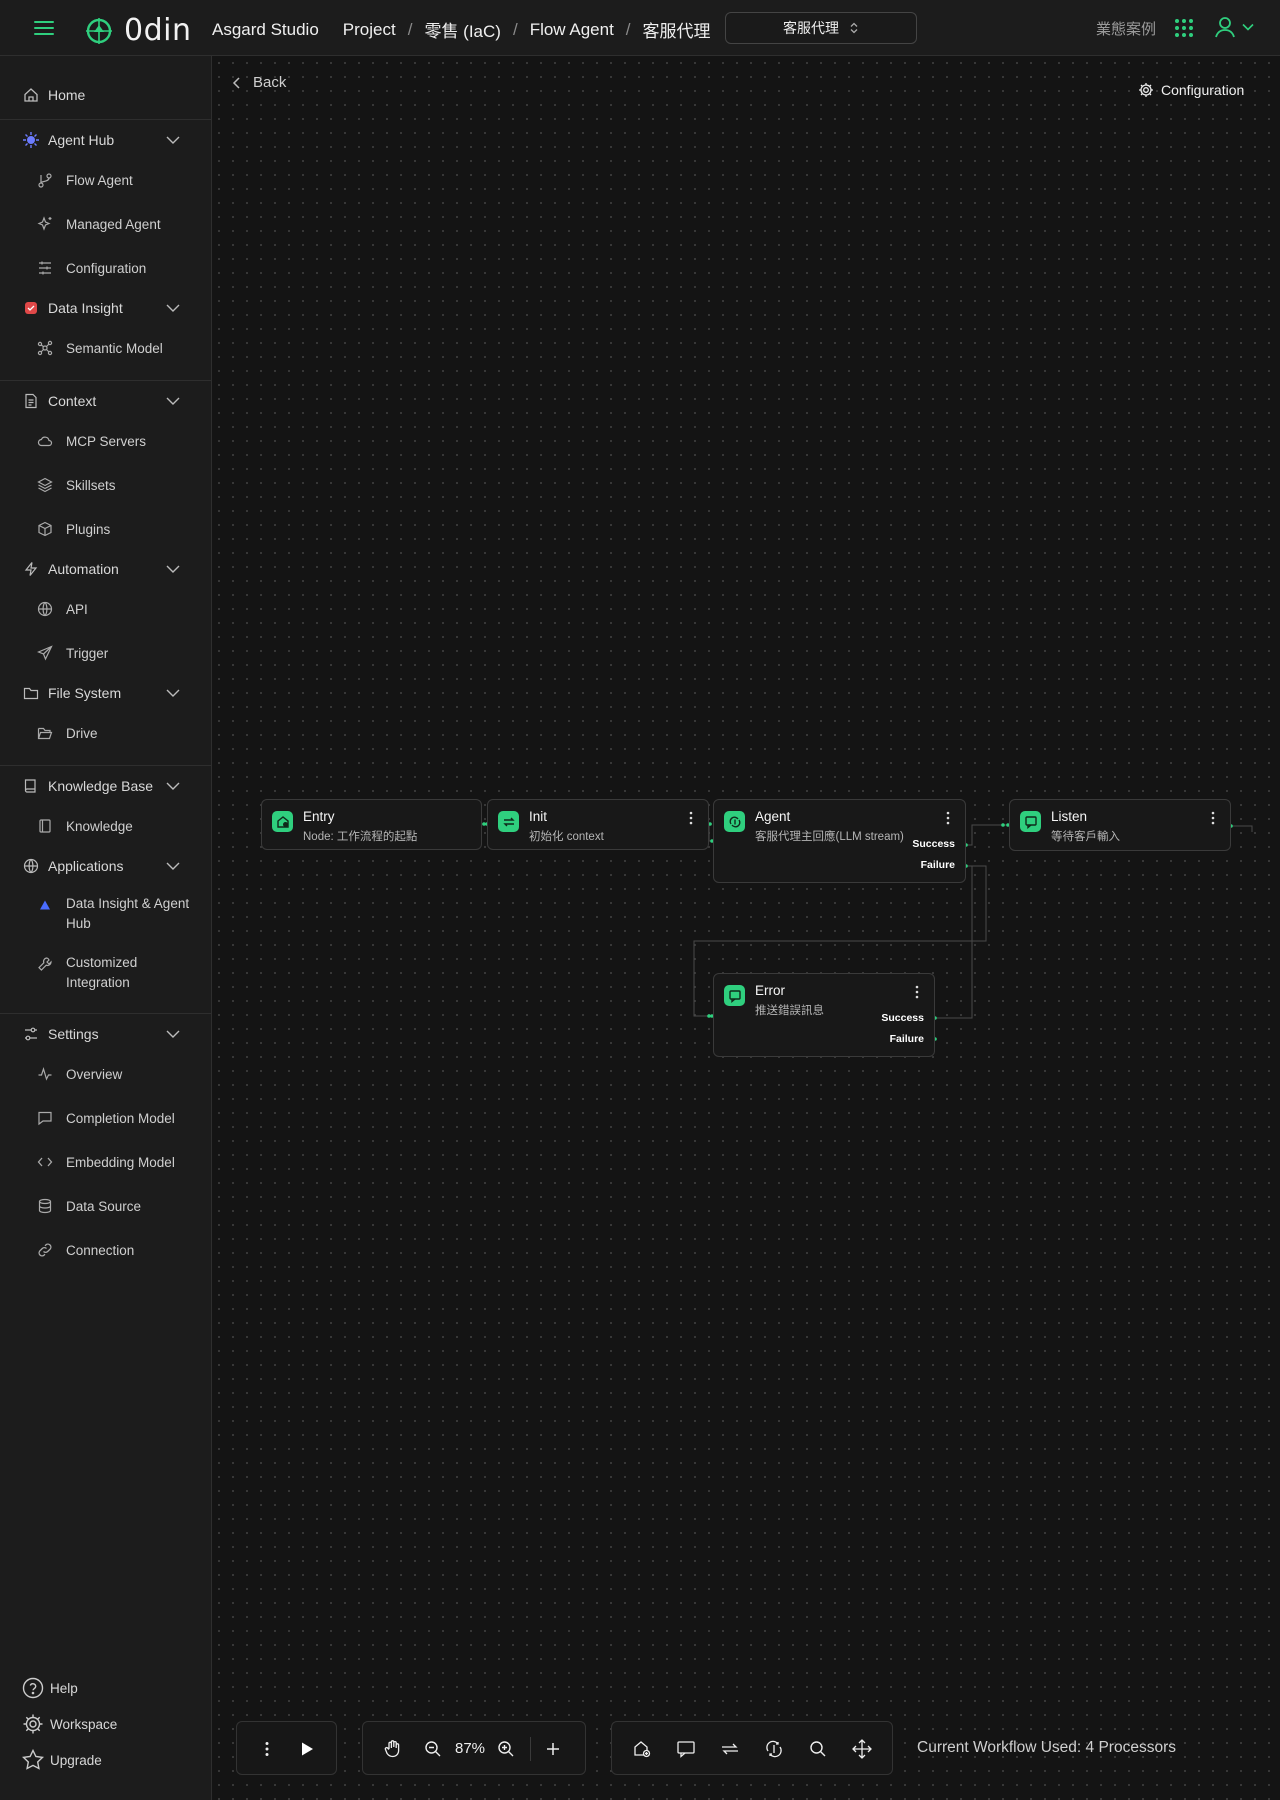  I want to click on connector-listen-out, so click(1242, 828).